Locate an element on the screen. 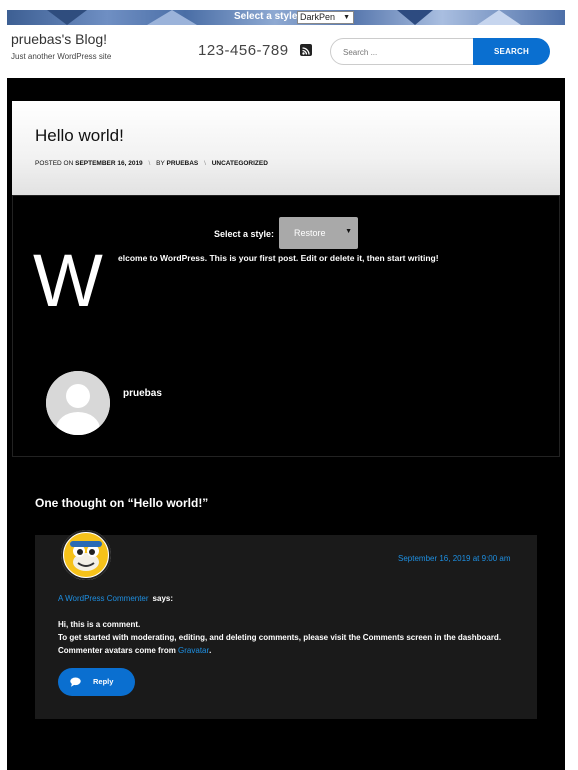 The height and width of the screenshot is (770, 578). style-switcher-label: Select a style: is located at coordinates (267, 16).